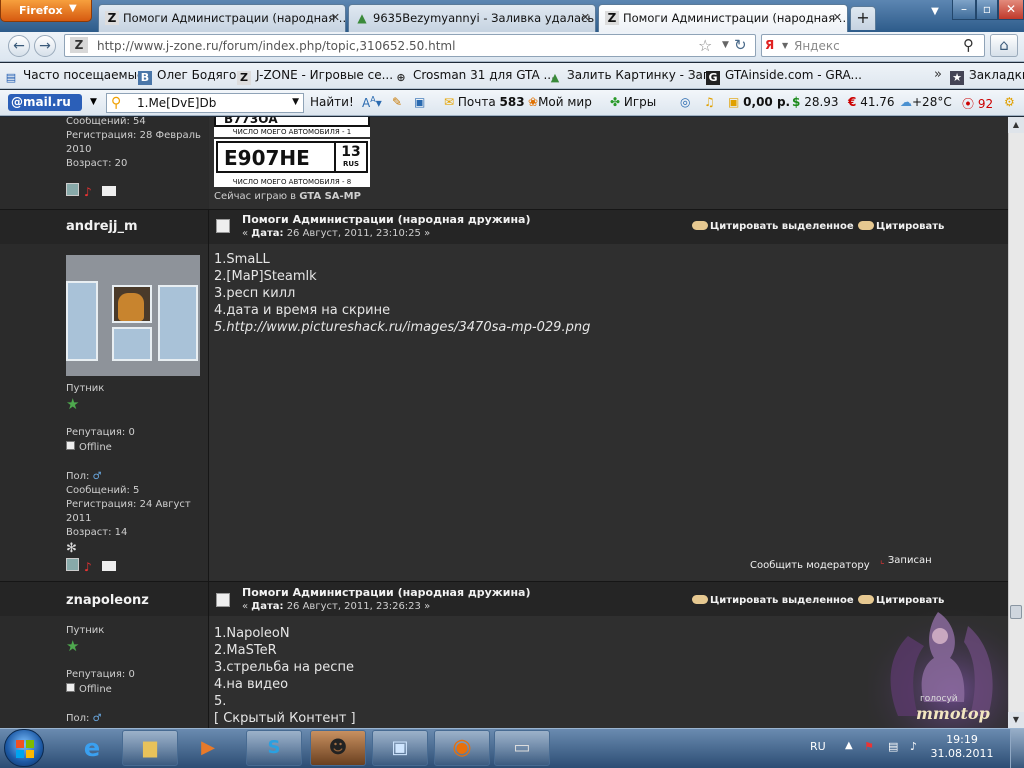  I want to click on search-engine-dropdown-icon: ▼, so click(785, 45).